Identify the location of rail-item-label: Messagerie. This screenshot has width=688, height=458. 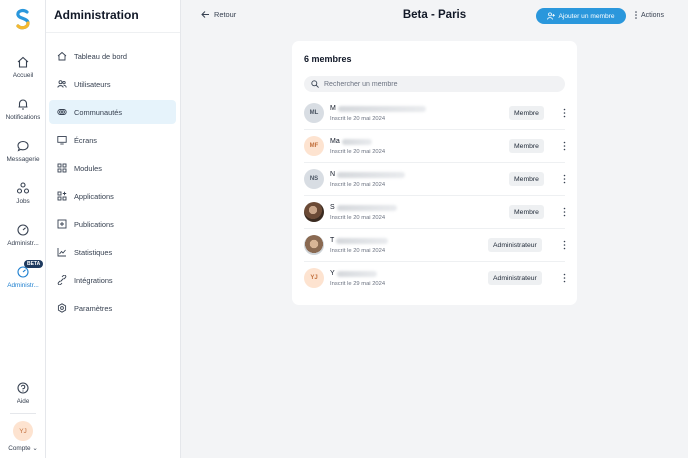
(23, 159).